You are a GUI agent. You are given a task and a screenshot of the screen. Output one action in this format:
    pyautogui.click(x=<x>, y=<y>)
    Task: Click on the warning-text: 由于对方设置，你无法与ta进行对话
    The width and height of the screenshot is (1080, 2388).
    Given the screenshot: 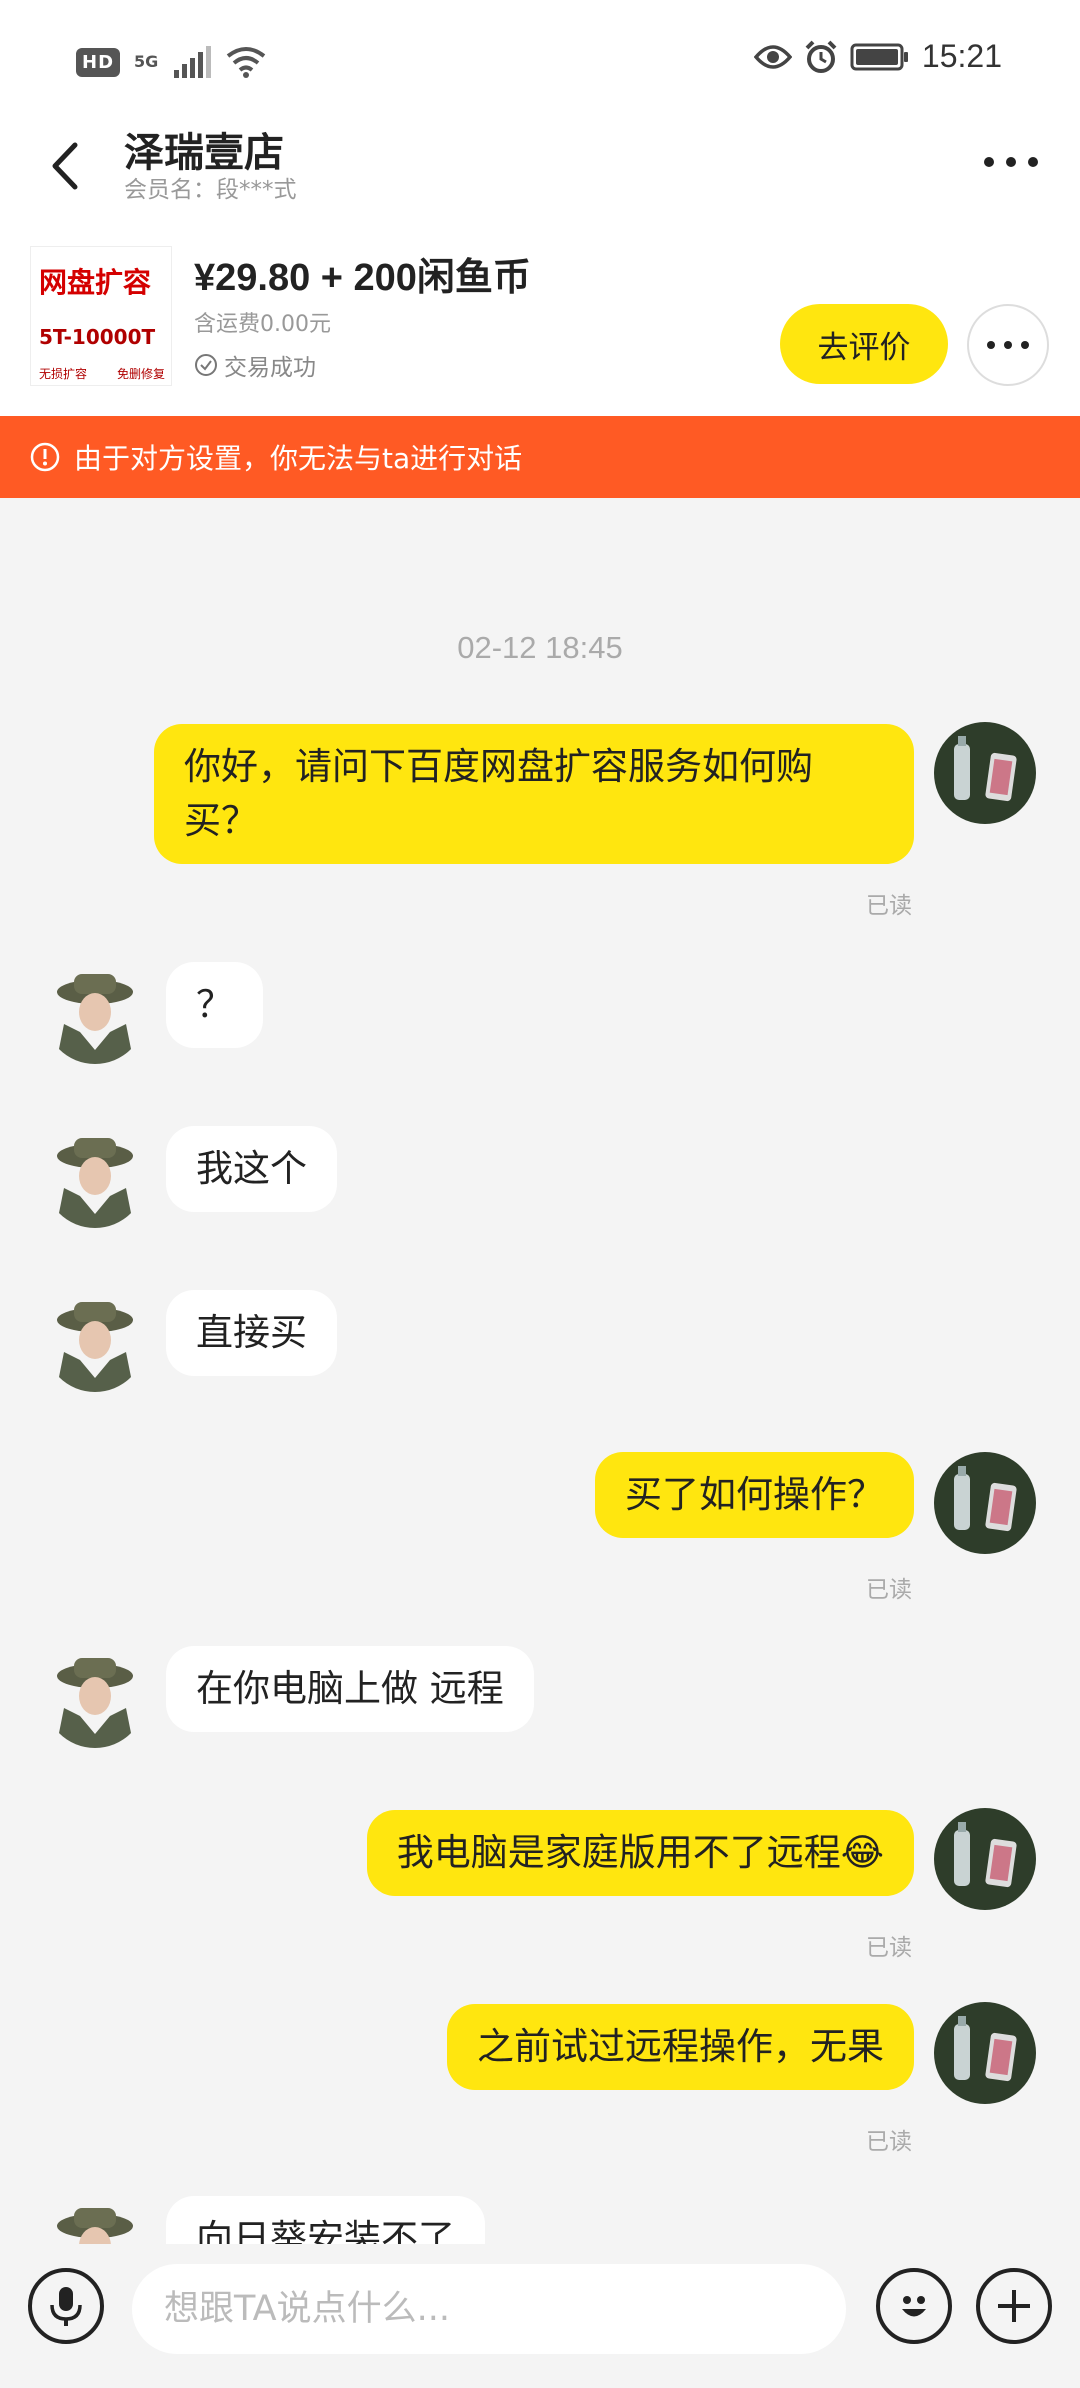 What is the action you would take?
    pyautogui.click(x=298, y=458)
    